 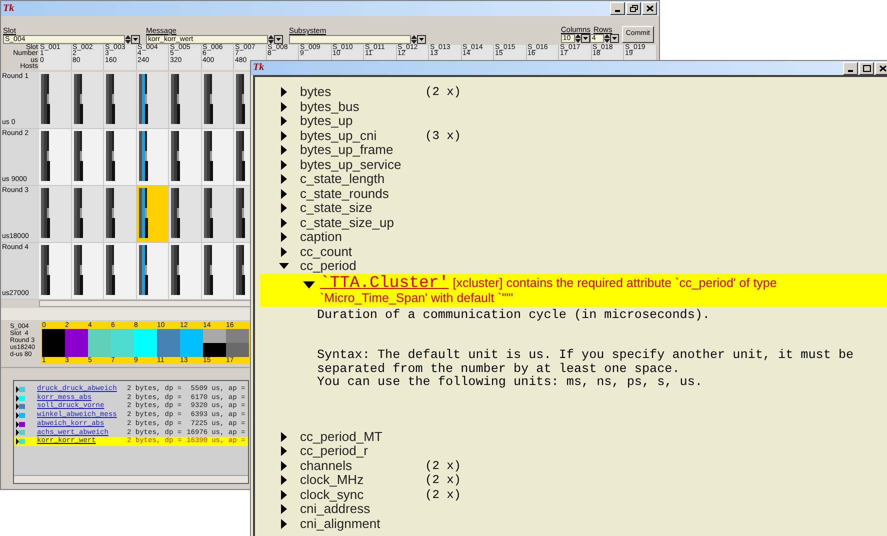 What do you see at coordinates (321, 237) in the screenshot?
I see `tree-item: caption` at bounding box center [321, 237].